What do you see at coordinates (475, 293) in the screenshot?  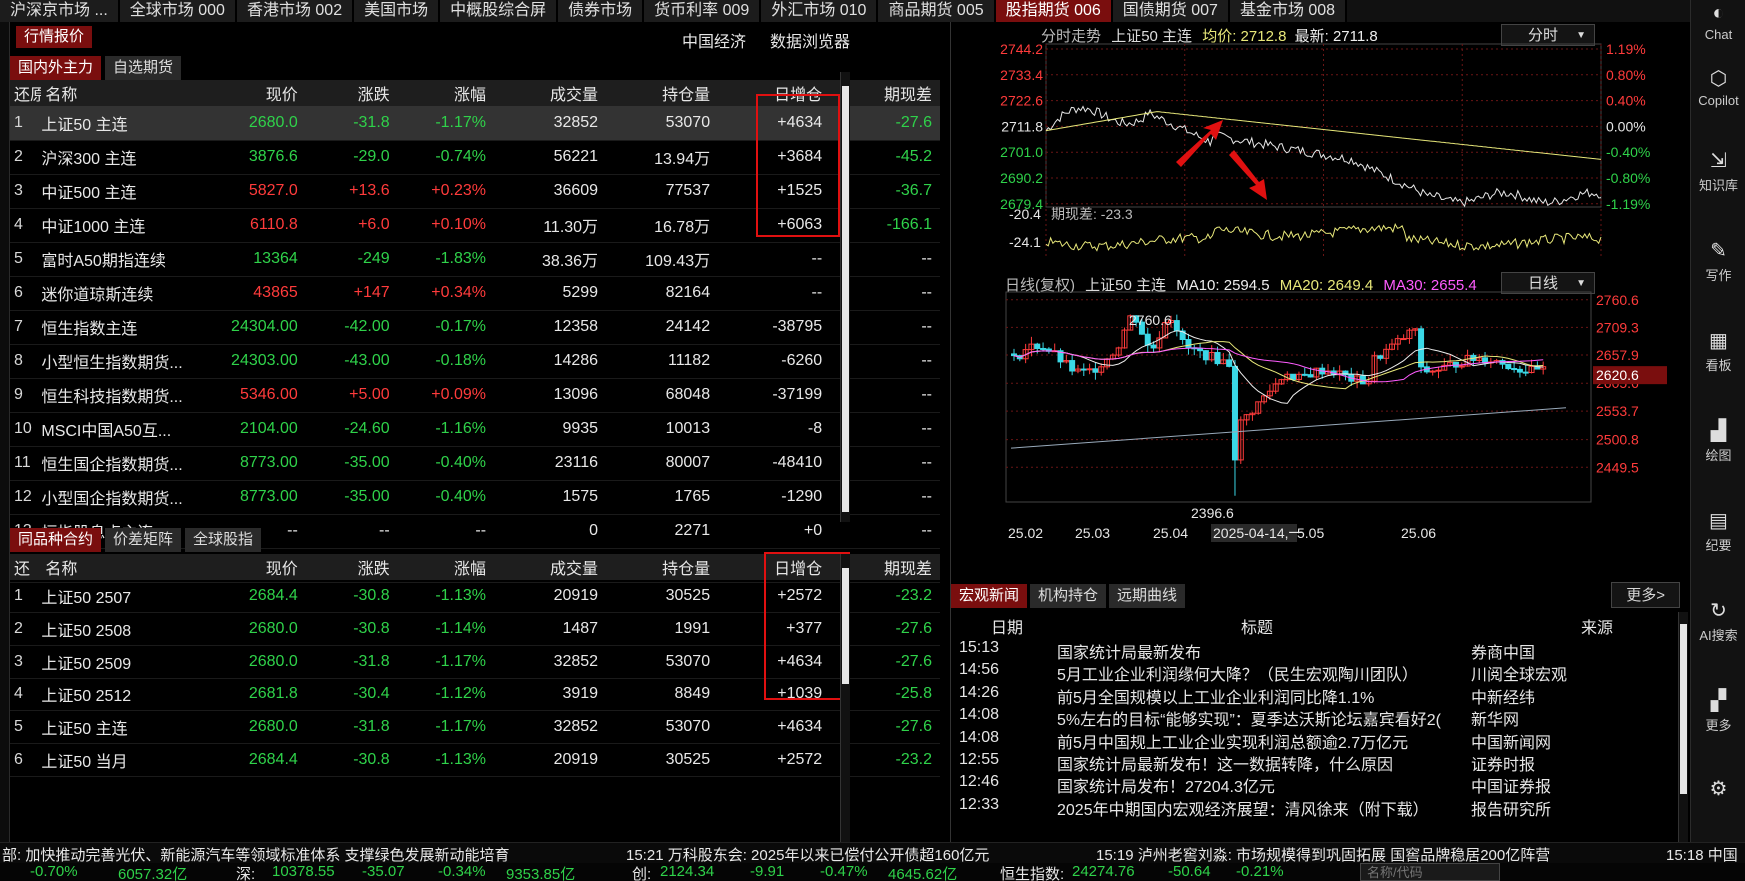 I see `table-row: 6 迷你道琼斯连续 43865 +147 +0.34% 5299 82164 -- --` at bounding box center [475, 293].